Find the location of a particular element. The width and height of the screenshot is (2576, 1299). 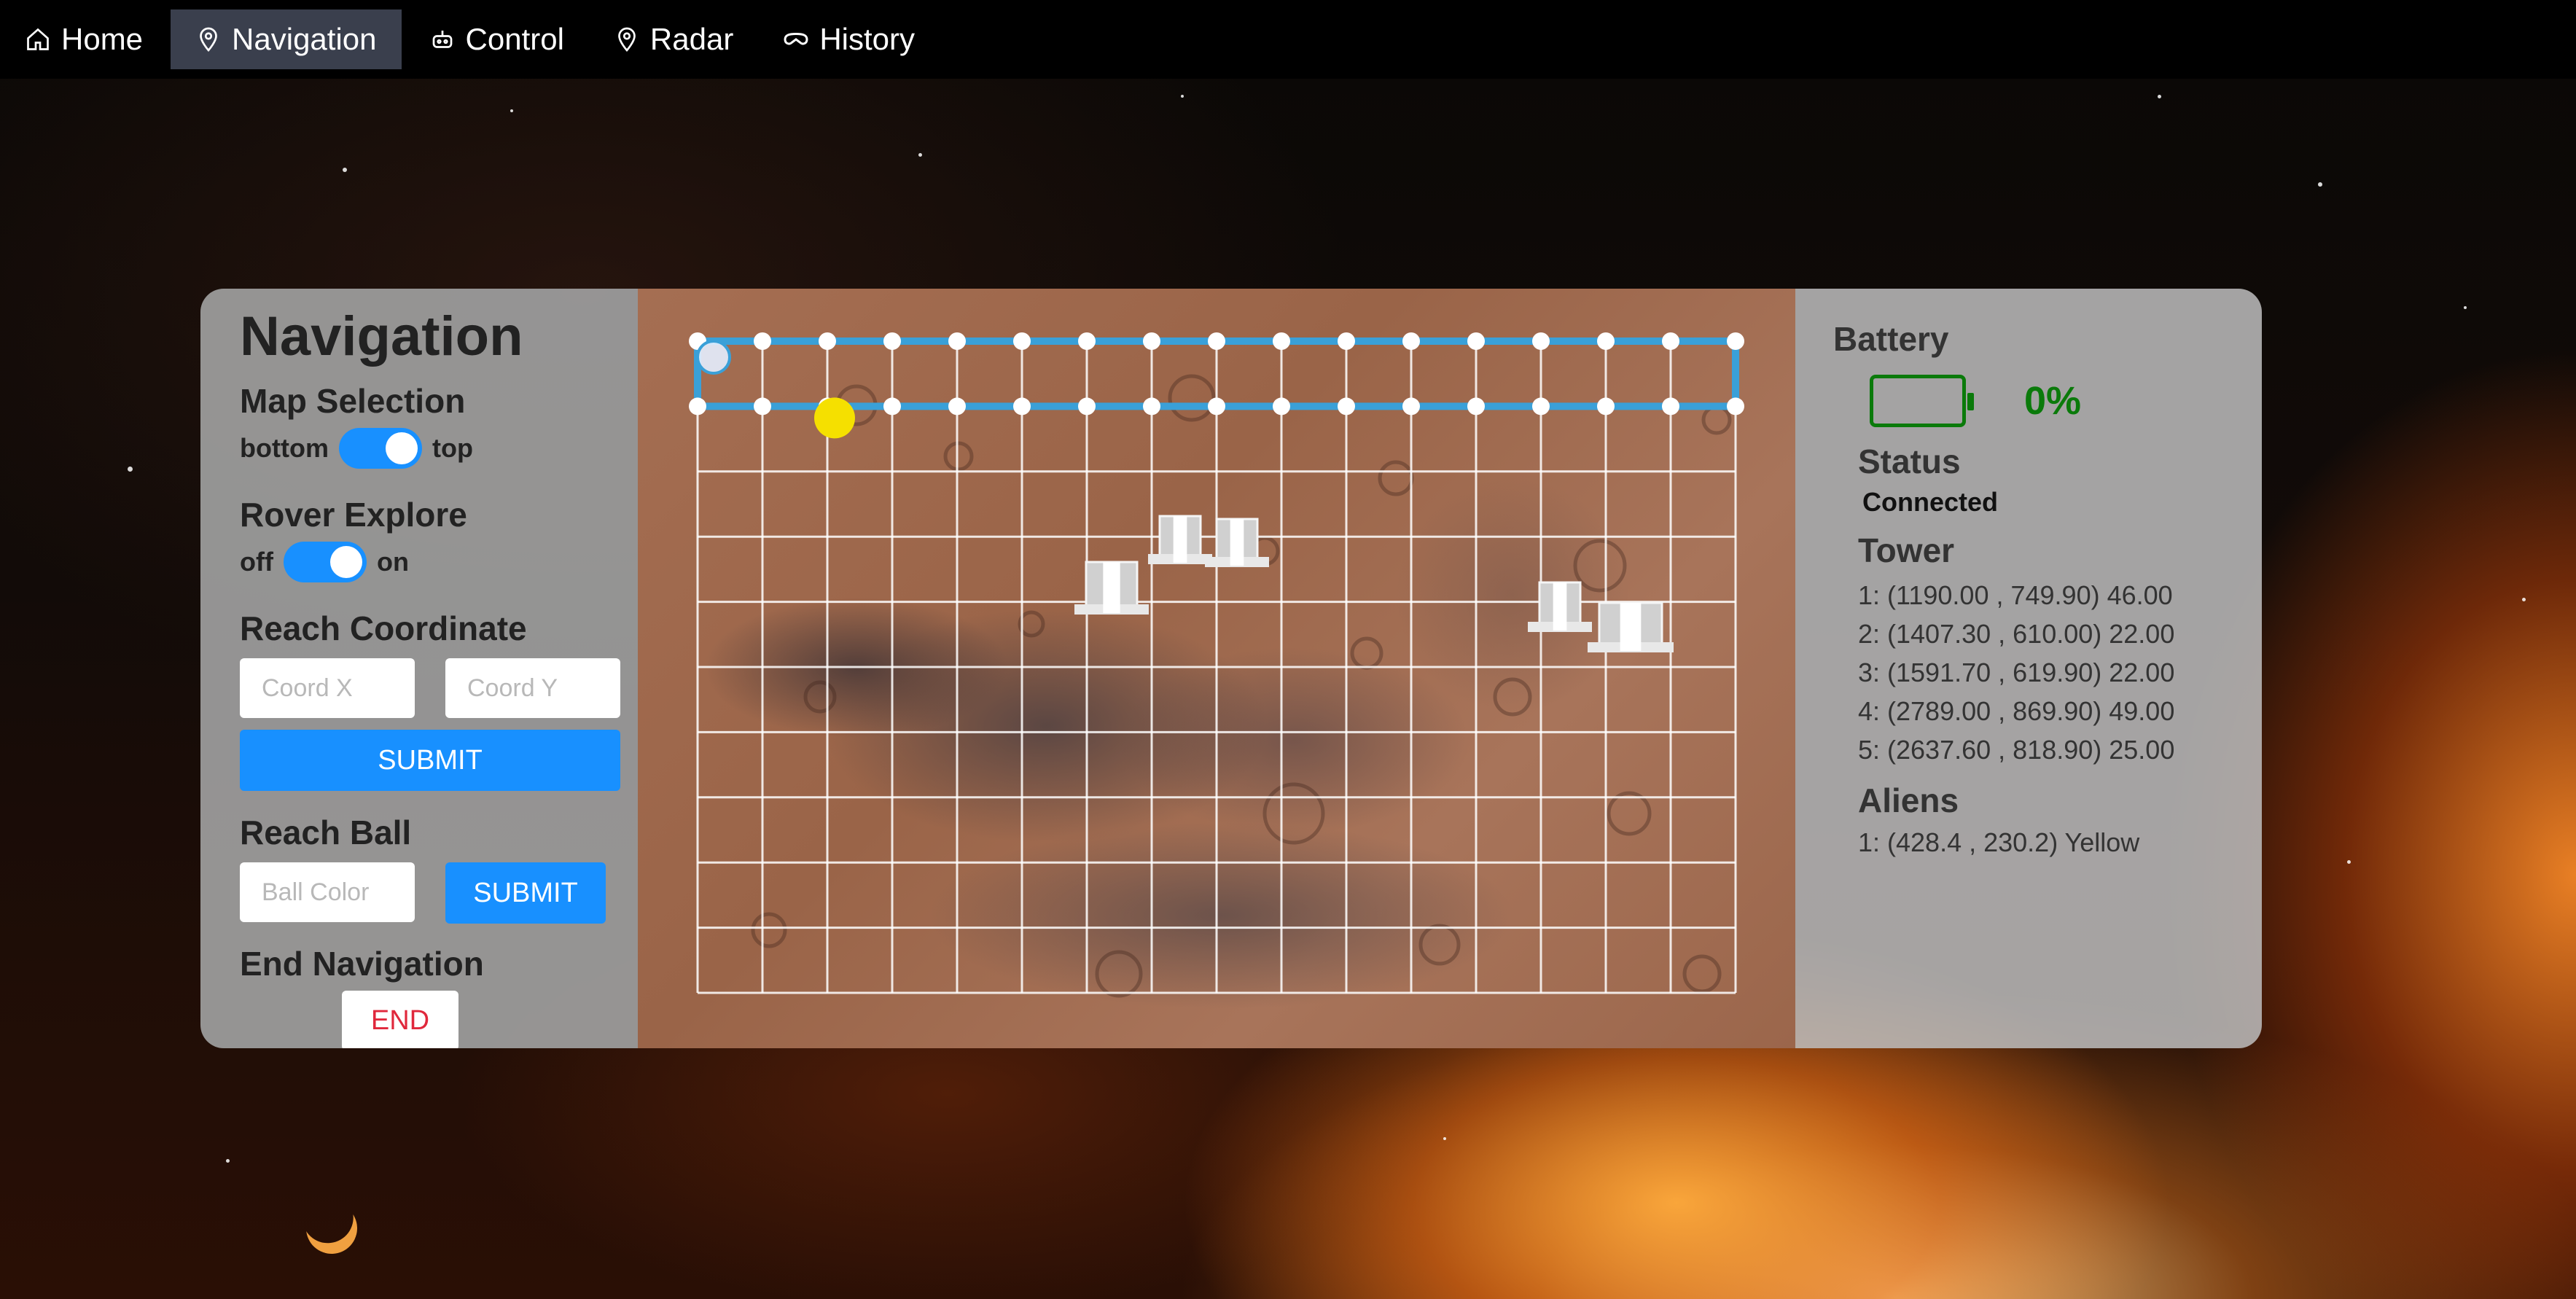

end-navigation-section: End Navigation END is located at coordinates (439, 996).